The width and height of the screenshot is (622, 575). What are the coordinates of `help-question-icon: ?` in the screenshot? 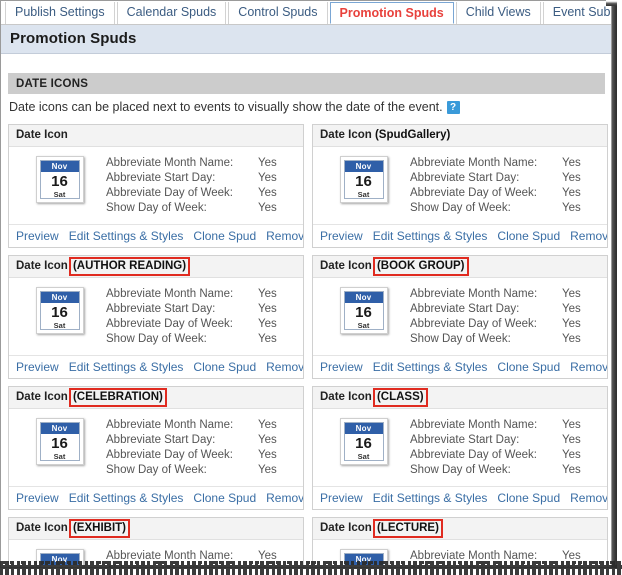 It's located at (453, 107).